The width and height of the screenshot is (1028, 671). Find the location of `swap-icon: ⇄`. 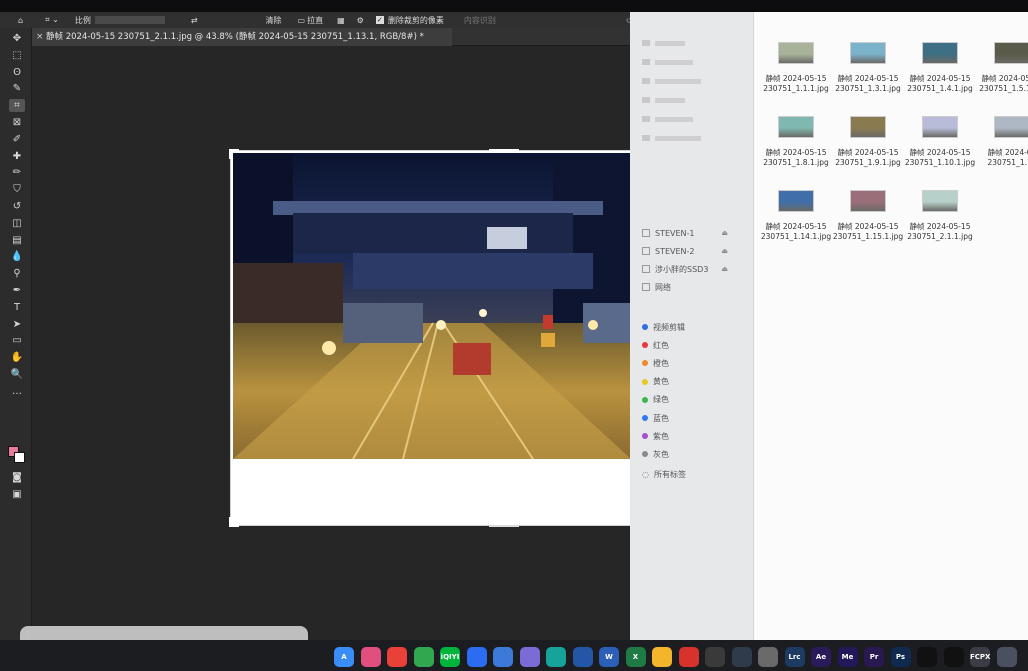

swap-icon: ⇄ is located at coordinates (194, 20).